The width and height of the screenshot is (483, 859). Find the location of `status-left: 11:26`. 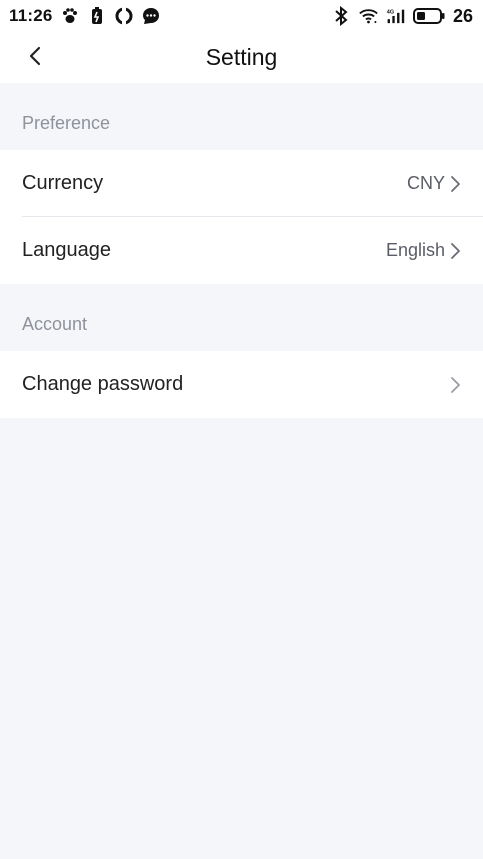

status-left: 11:26 is located at coordinates (85, 16).